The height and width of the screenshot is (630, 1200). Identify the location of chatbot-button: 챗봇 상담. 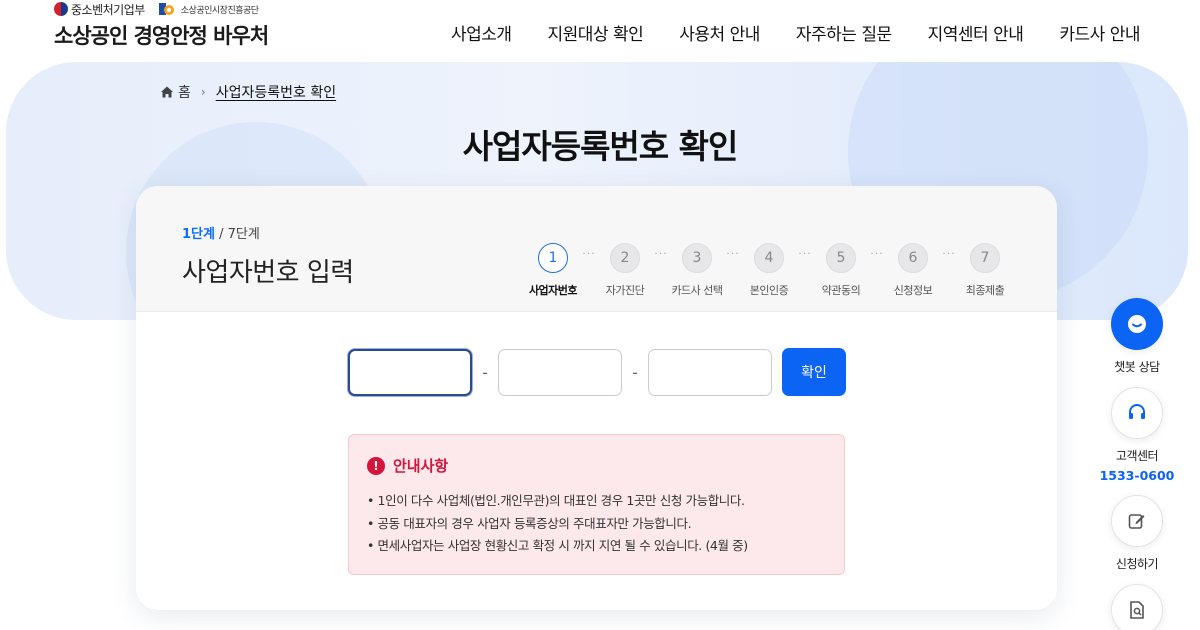
(1137, 336).